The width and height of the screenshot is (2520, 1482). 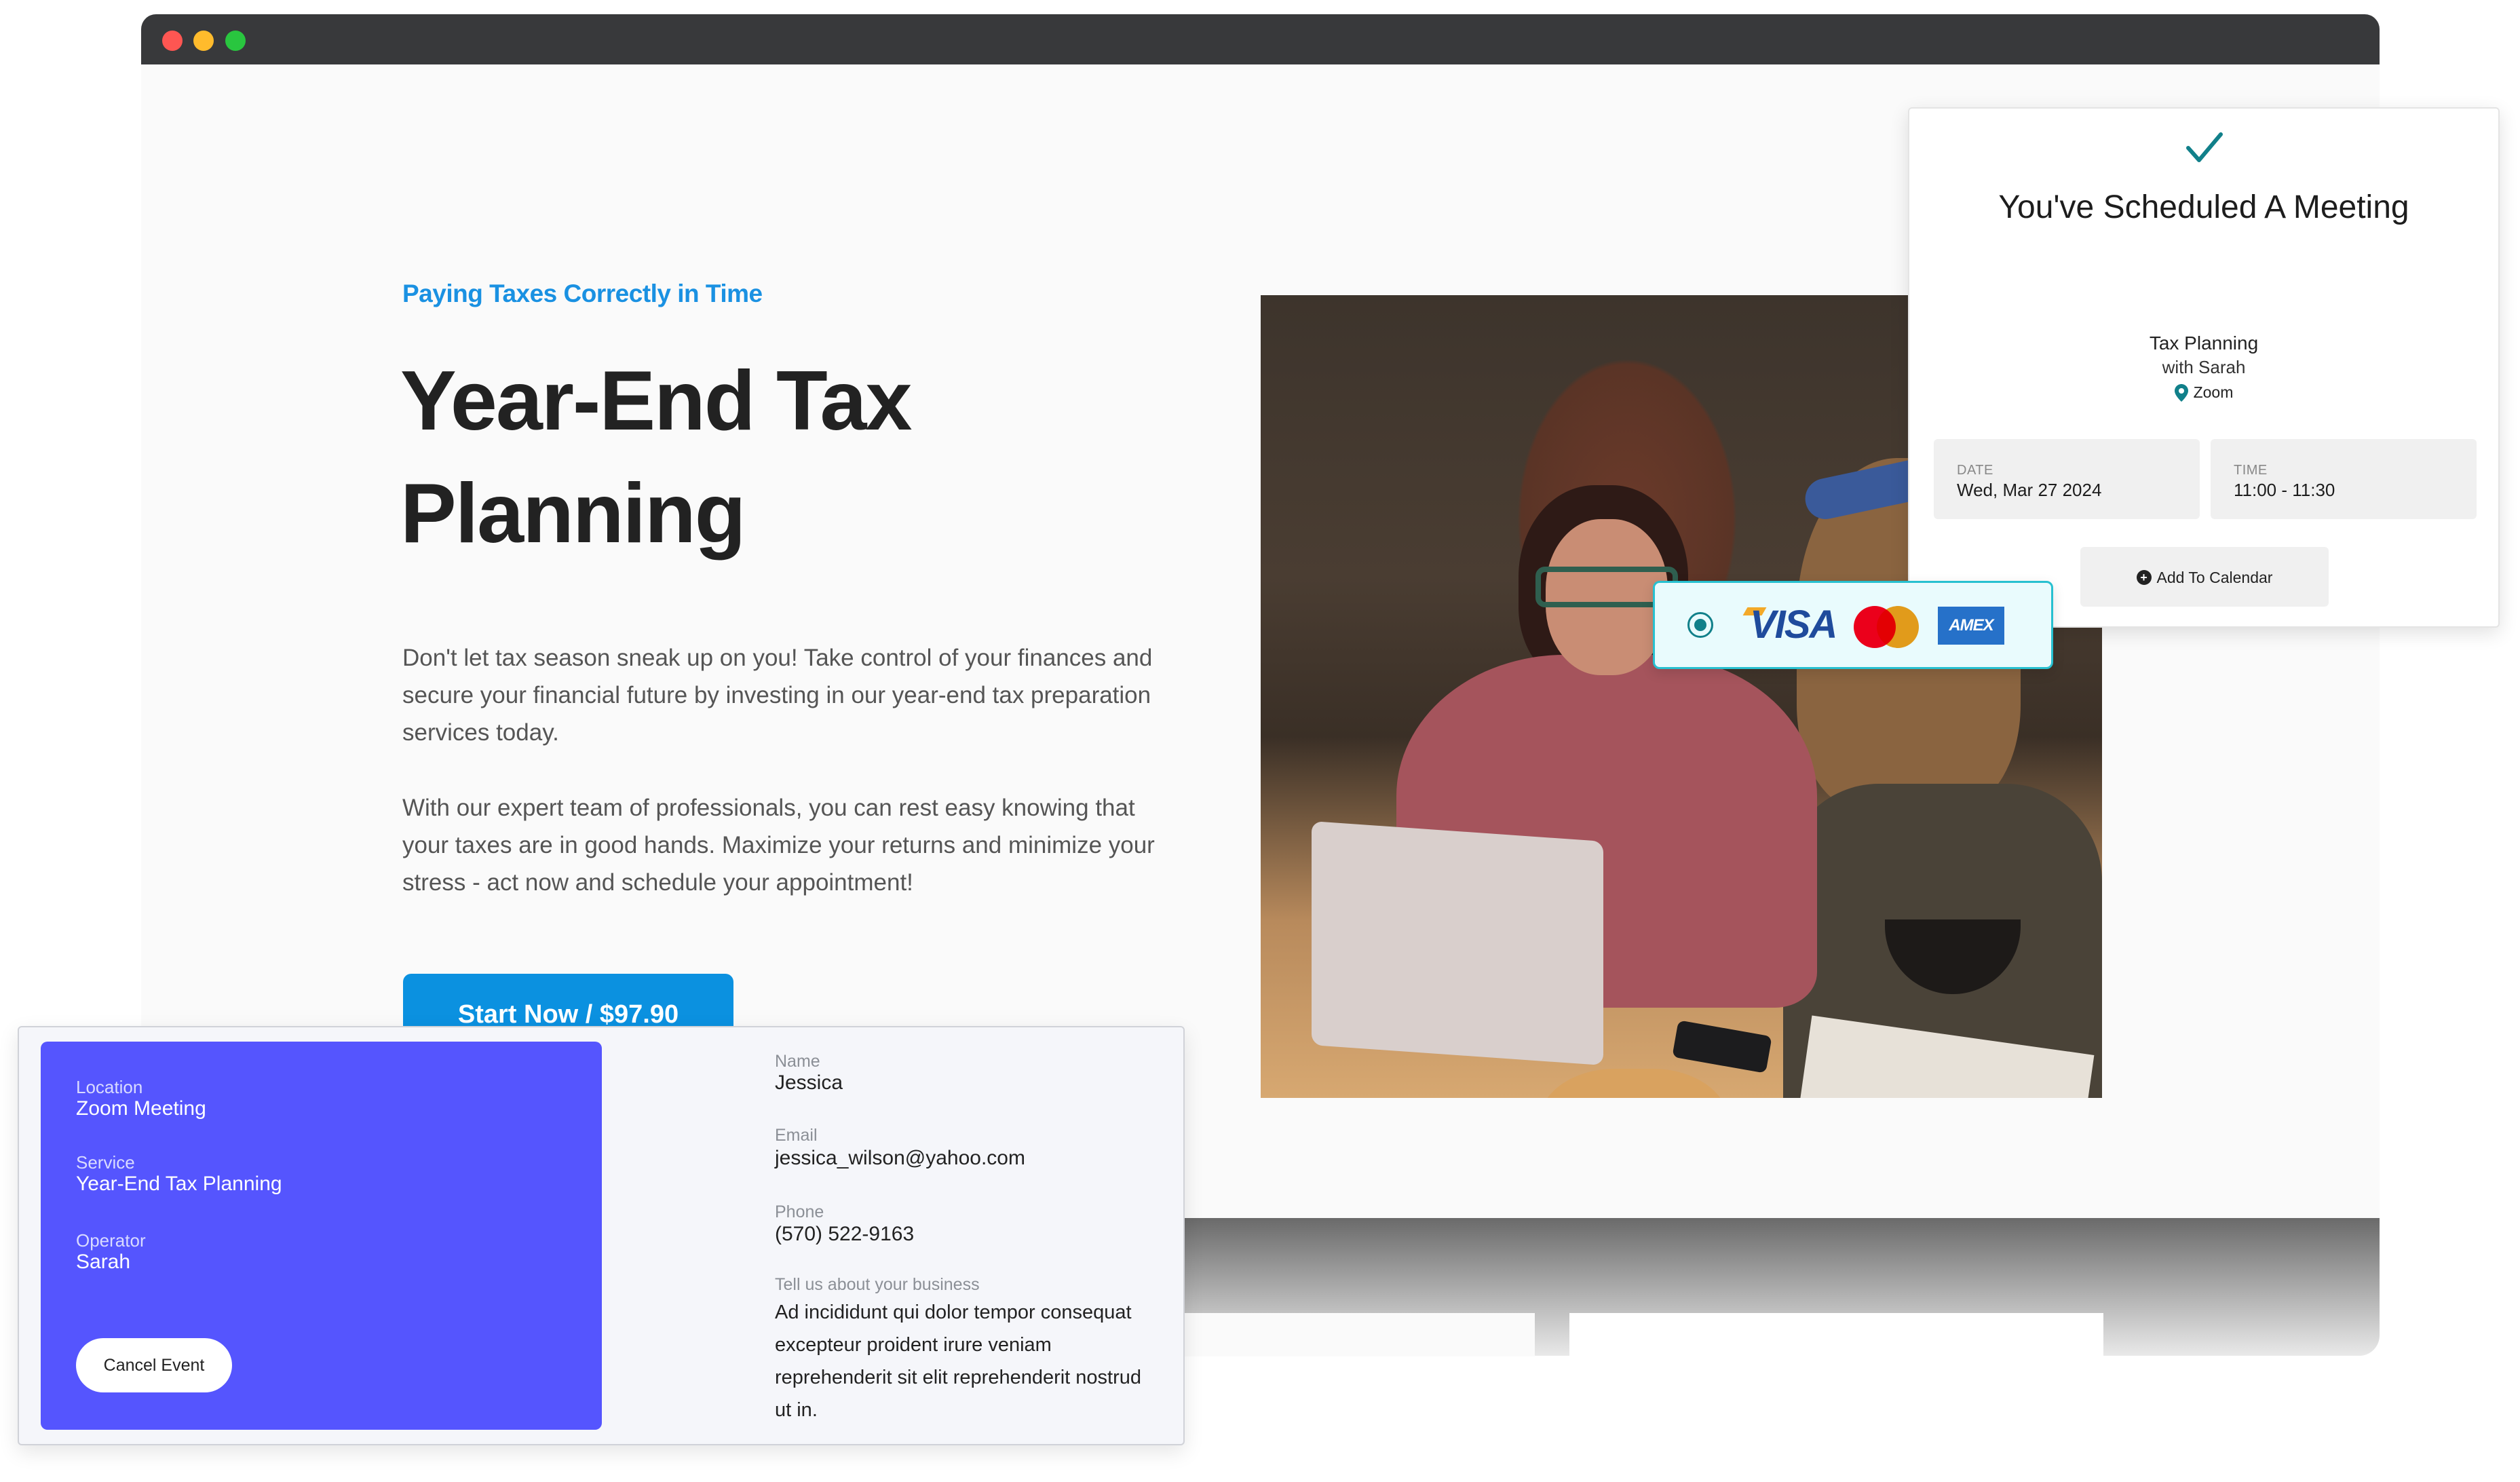 What do you see at coordinates (1836, 1334) in the screenshot?
I see `footer-block` at bounding box center [1836, 1334].